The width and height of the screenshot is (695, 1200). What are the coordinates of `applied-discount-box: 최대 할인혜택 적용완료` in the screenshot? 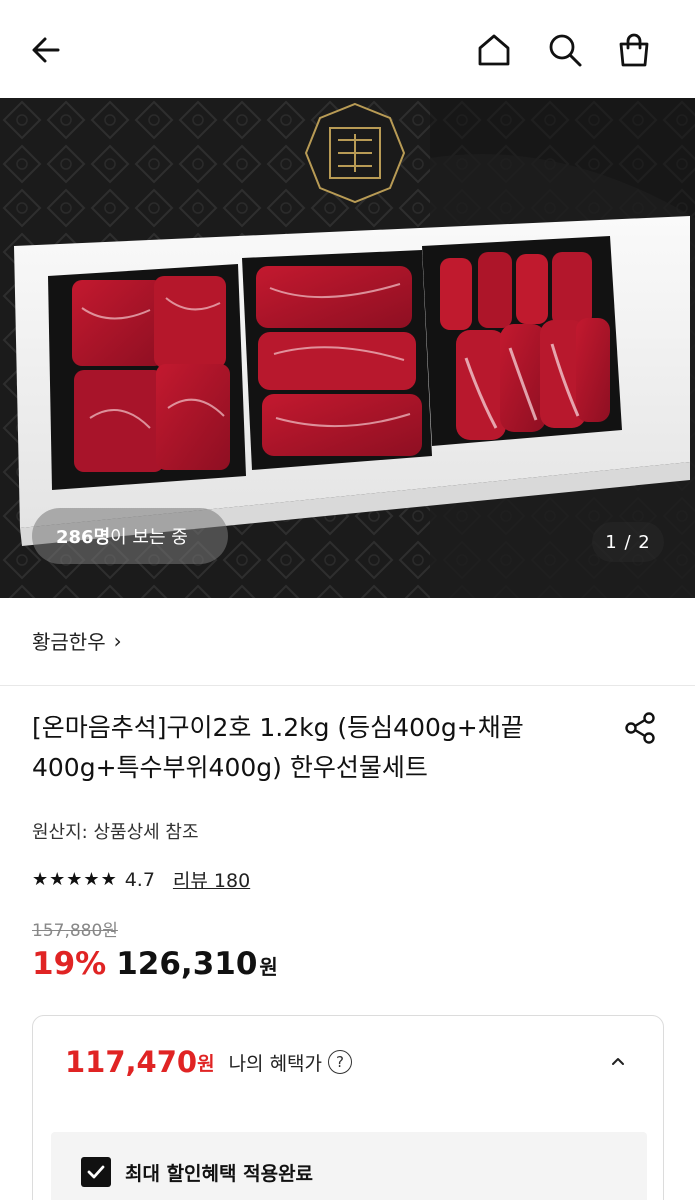 It's located at (349, 1166).